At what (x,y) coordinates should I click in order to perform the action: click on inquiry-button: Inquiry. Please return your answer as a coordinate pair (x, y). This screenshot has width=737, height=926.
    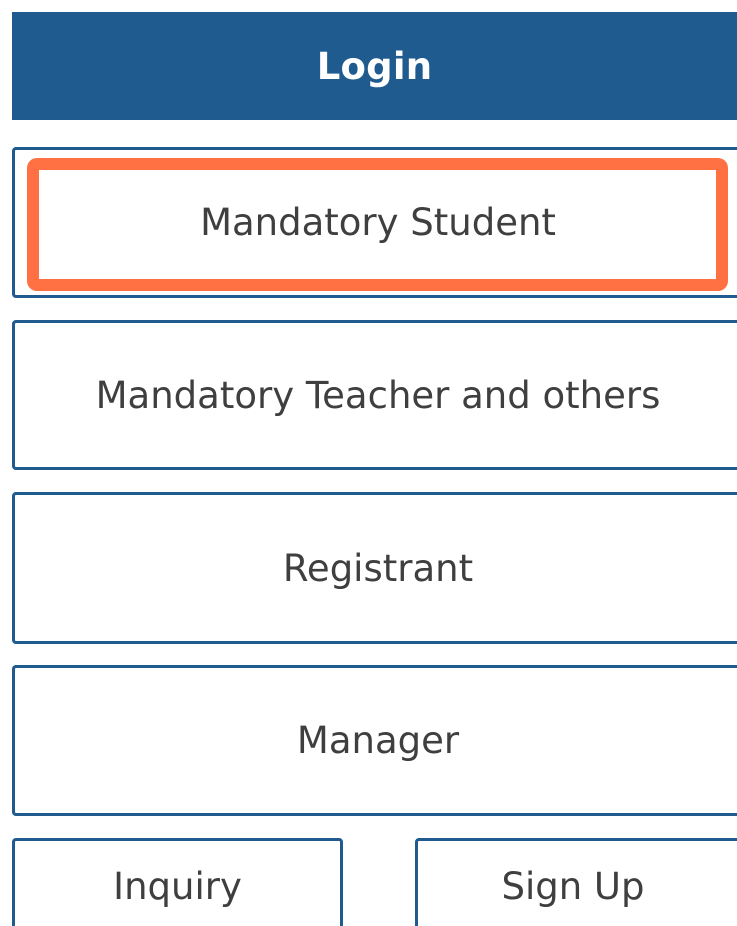
    Looking at the image, I should click on (177, 882).